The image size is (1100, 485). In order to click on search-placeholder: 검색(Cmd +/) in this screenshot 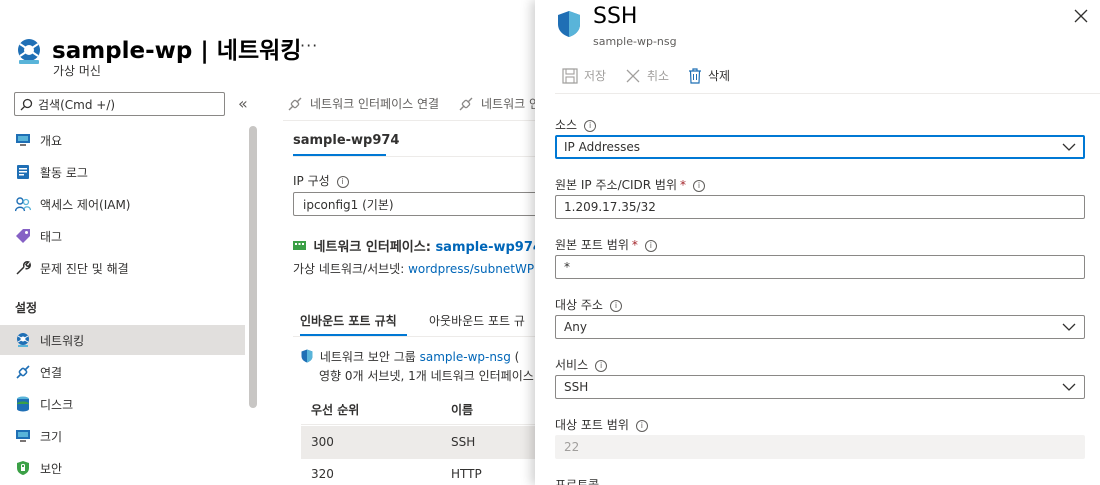, I will do `click(77, 104)`.